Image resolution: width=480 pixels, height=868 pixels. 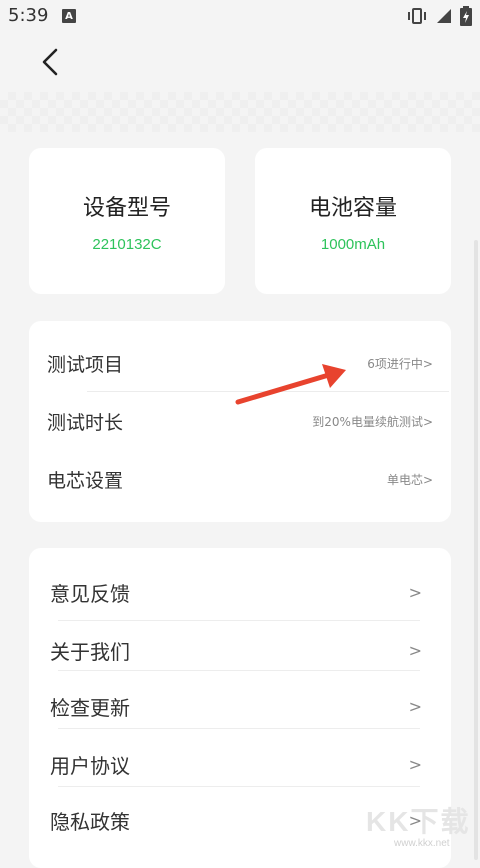 I want to click on cell-setting-value: 单电芯>, so click(x=409, y=479).